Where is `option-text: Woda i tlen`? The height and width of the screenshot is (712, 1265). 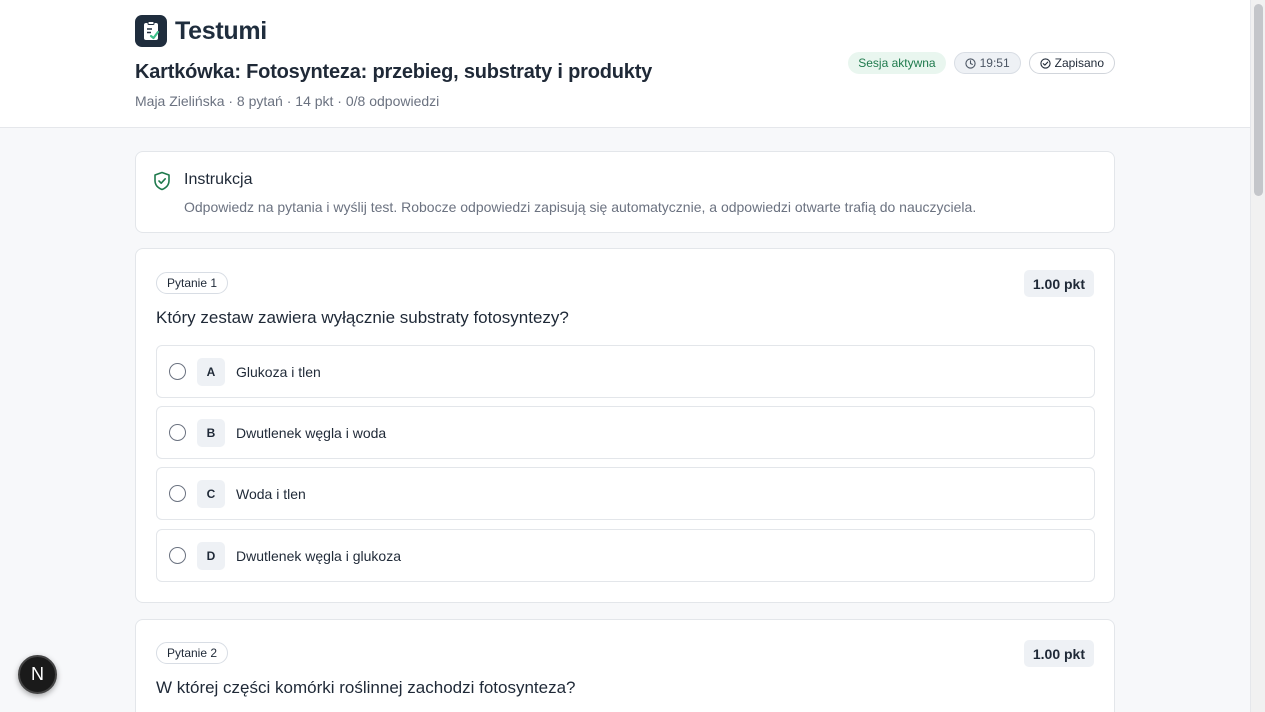
option-text: Woda i tlen is located at coordinates (271, 493).